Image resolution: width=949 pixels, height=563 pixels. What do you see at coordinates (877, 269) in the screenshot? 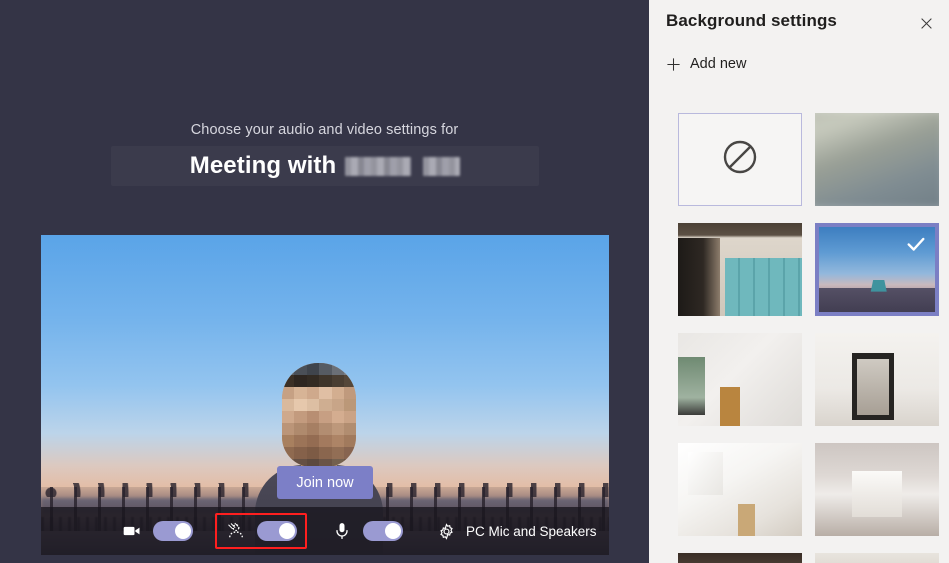
I see `background-thumbnail-beach-selected` at bounding box center [877, 269].